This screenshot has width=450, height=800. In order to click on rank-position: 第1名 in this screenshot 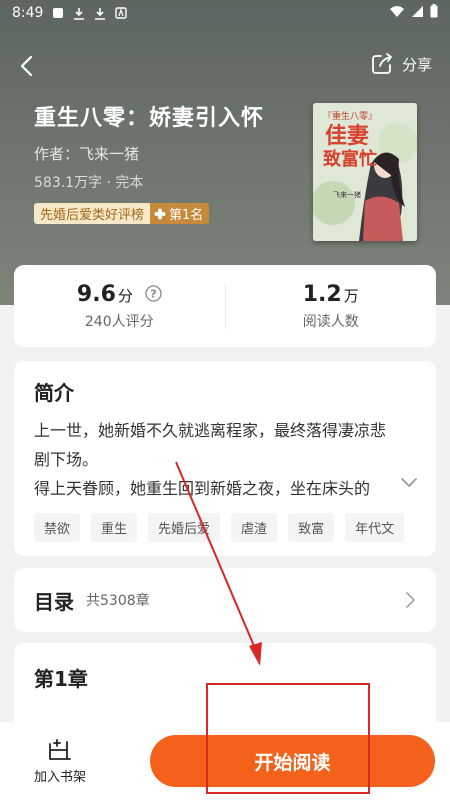, I will do `click(180, 213)`.